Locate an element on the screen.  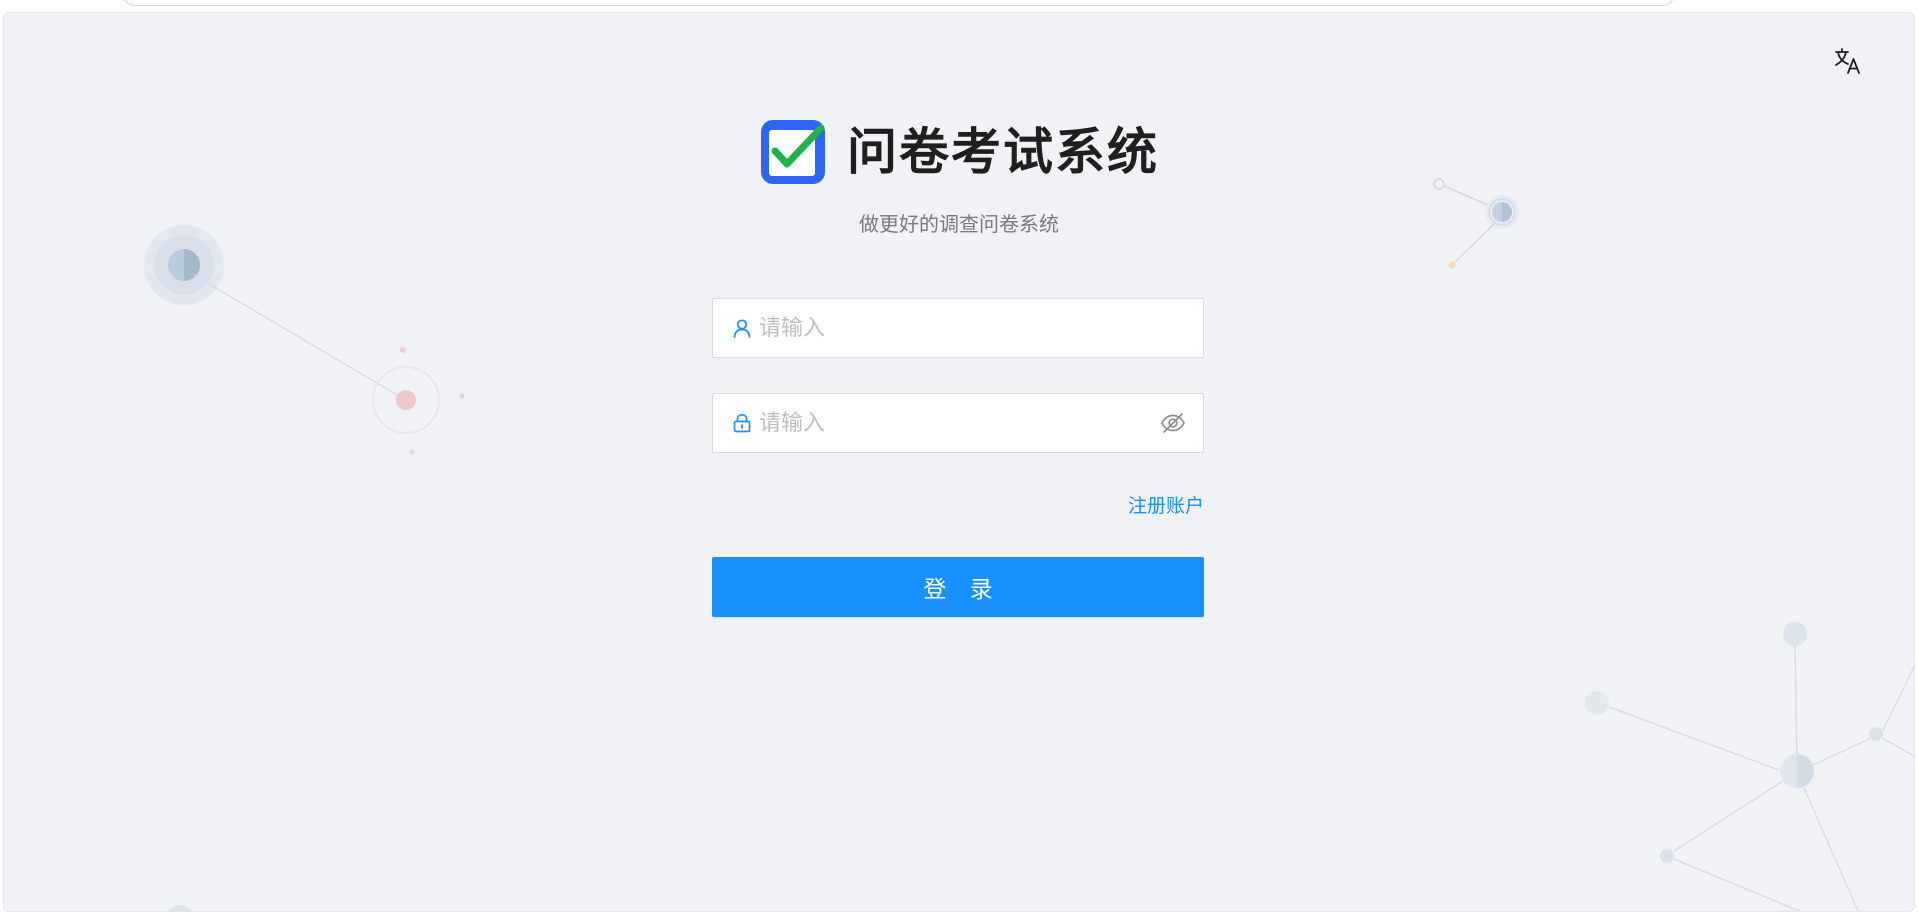
translate-icon is located at coordinates (1848, 61).